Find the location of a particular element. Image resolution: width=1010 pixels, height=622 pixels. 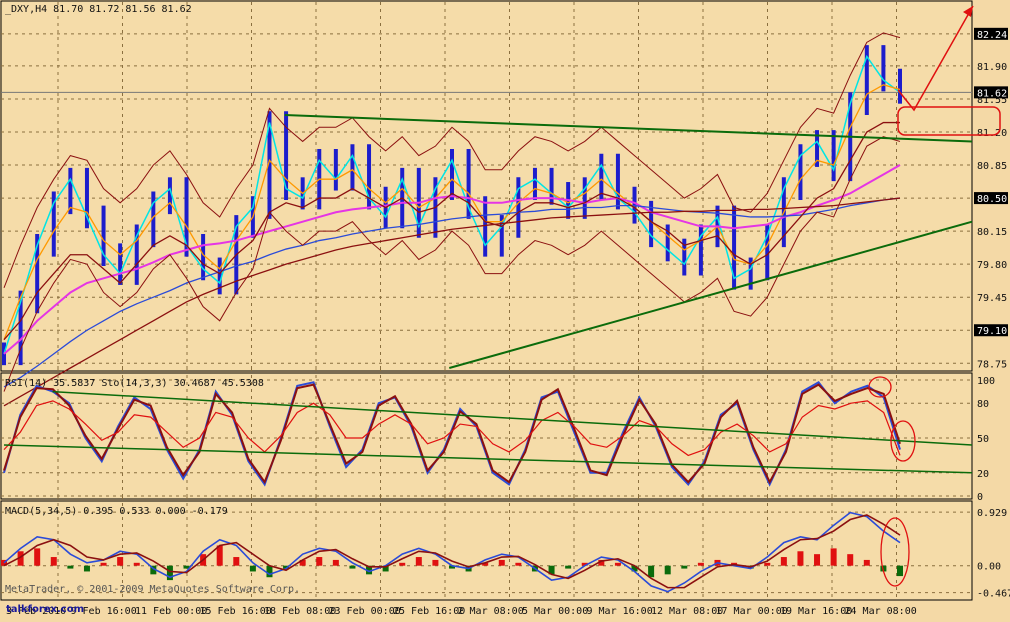

y-tick-label: 81.90 is located at coordinates (992, 67).